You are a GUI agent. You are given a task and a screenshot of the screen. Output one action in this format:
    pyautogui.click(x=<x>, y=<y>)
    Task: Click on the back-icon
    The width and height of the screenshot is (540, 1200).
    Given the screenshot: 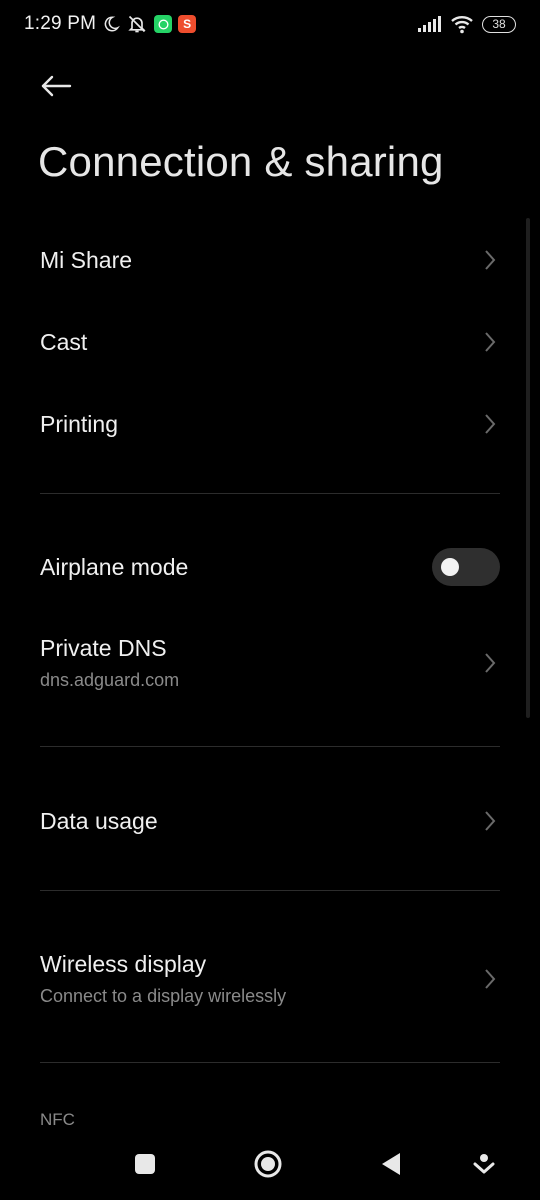 What is the action you would take?
    pyautogui.click(x=391, y=1164)
    